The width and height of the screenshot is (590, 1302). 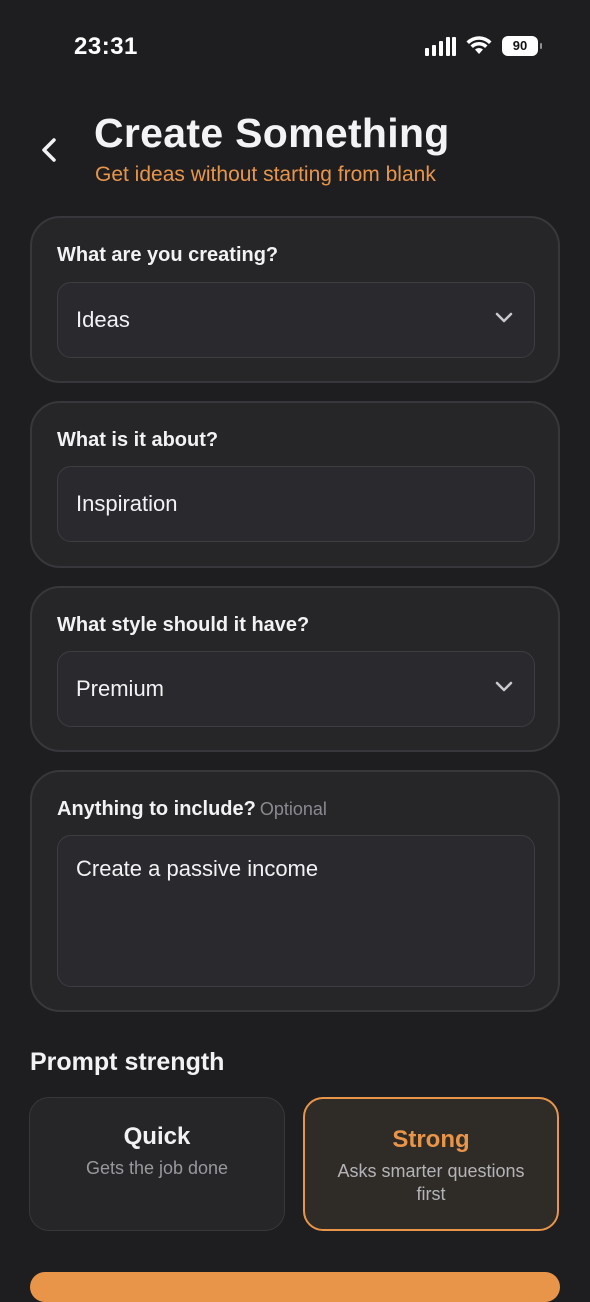 I want to click on battery-icon: 90, so click(x=522, y=46).